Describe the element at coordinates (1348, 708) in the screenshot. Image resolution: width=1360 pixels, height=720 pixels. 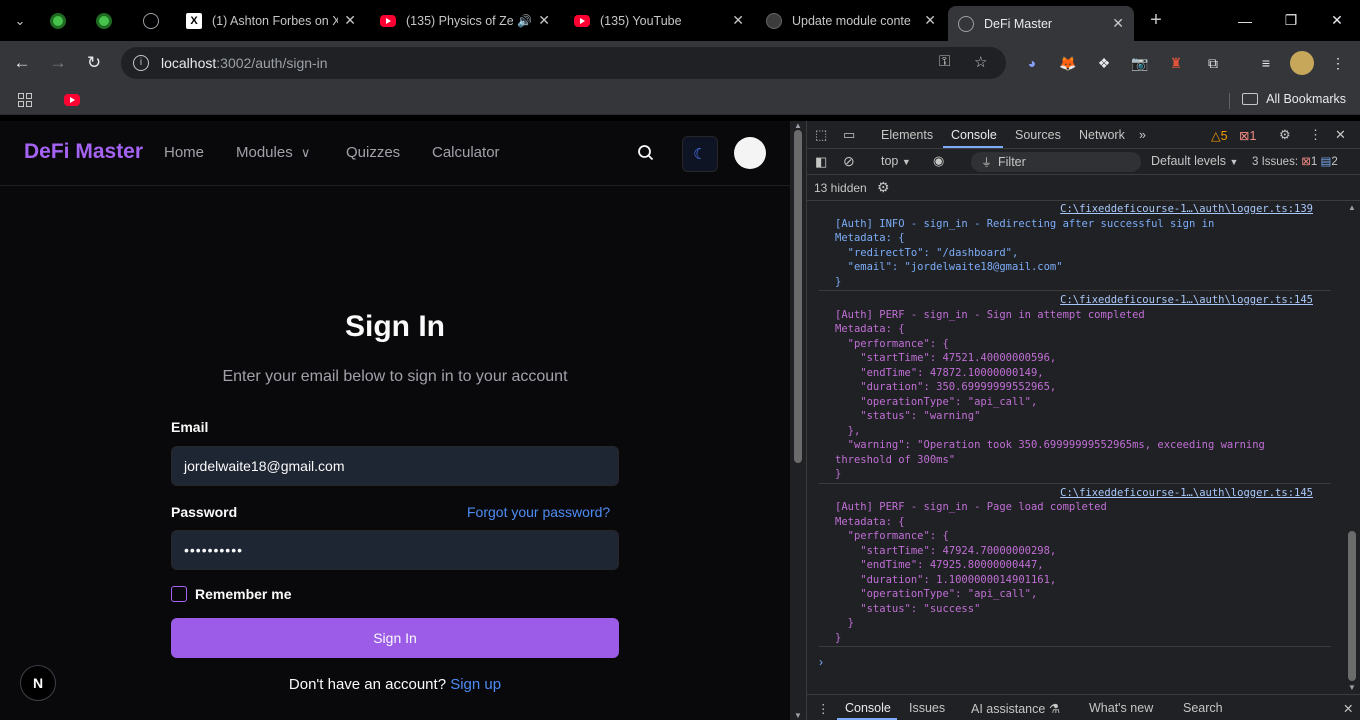
I see `drawer-close-icon: ✕` at that location.